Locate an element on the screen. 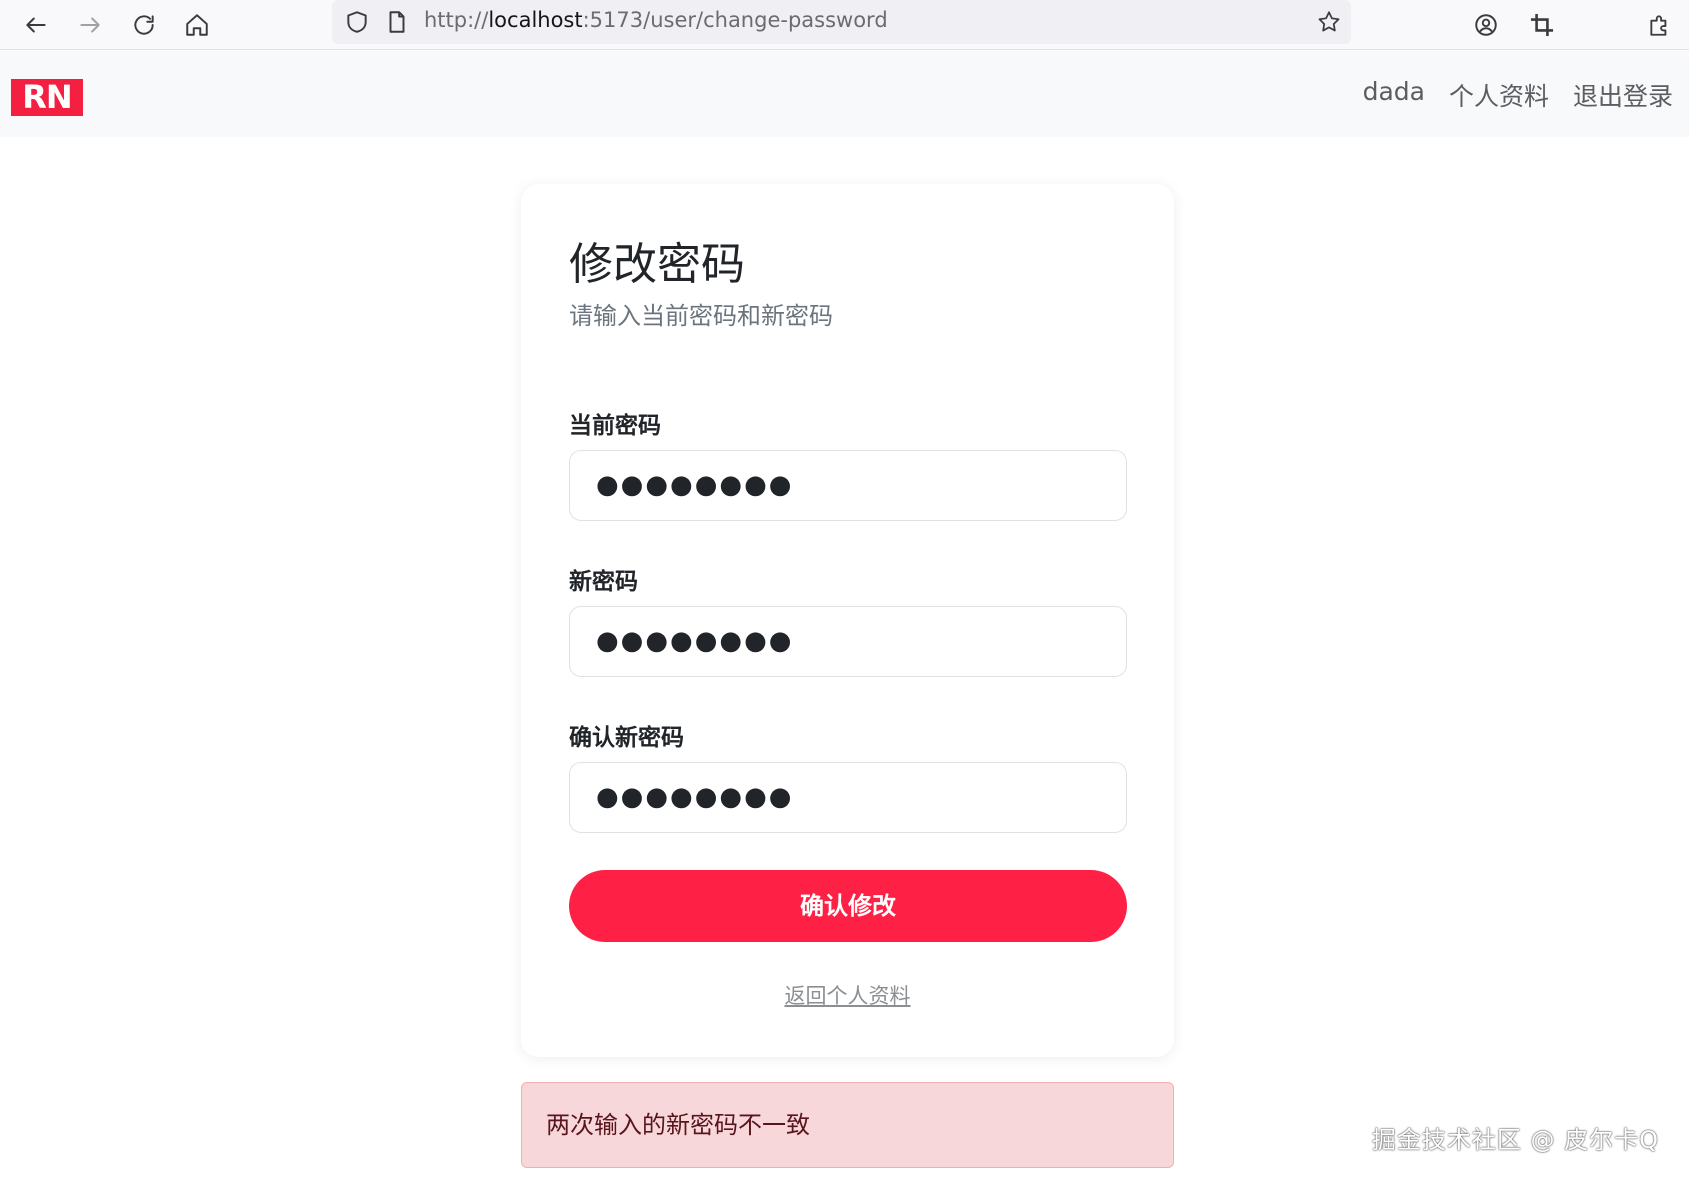 The width and height of the screenshot is (1689, 1183). reload-button is located at coordinates (144, 25).